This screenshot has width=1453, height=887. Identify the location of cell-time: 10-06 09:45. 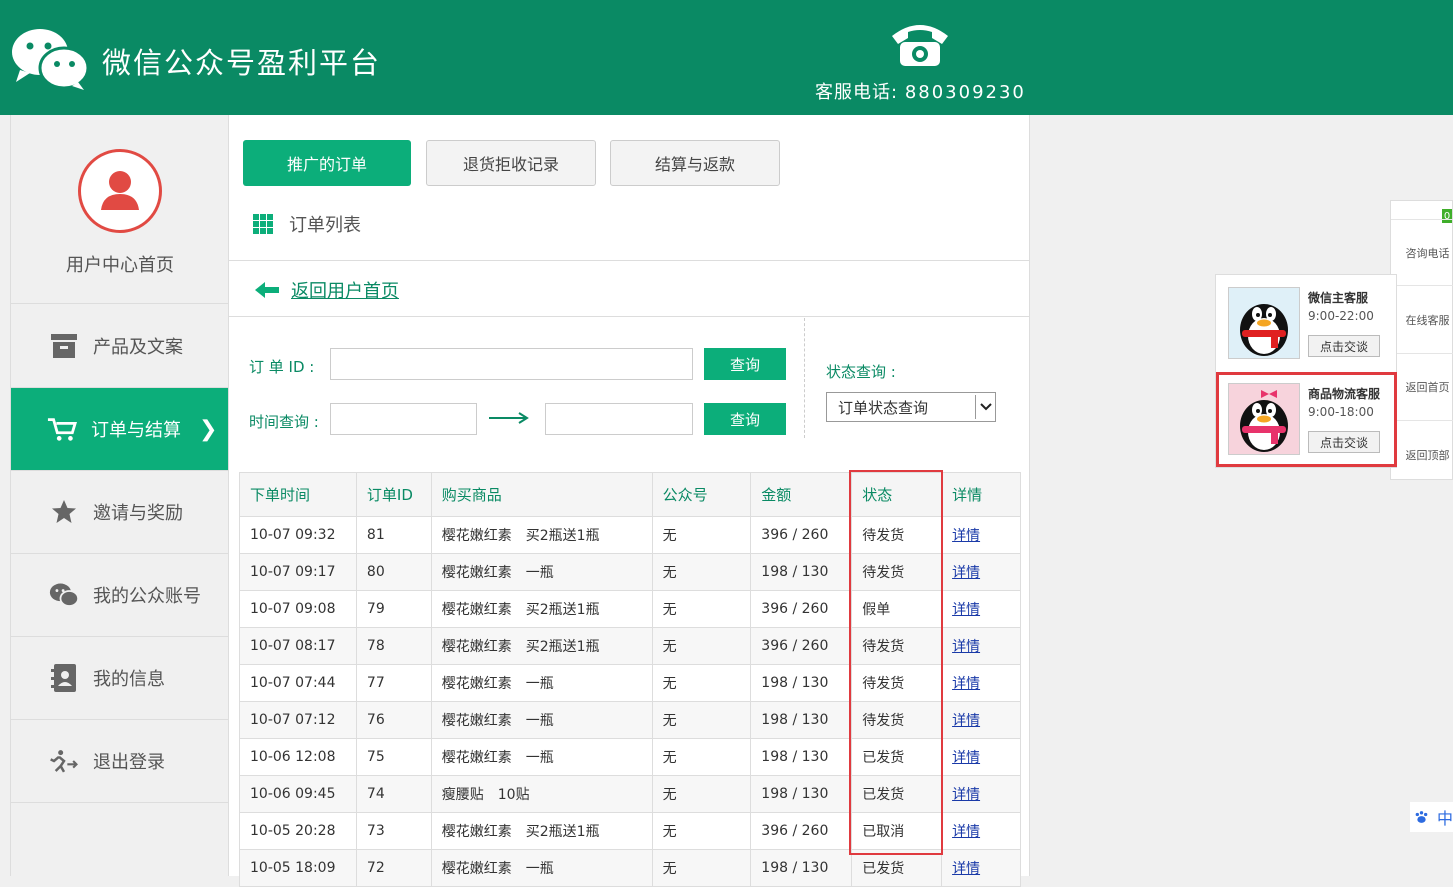
(298, 794).